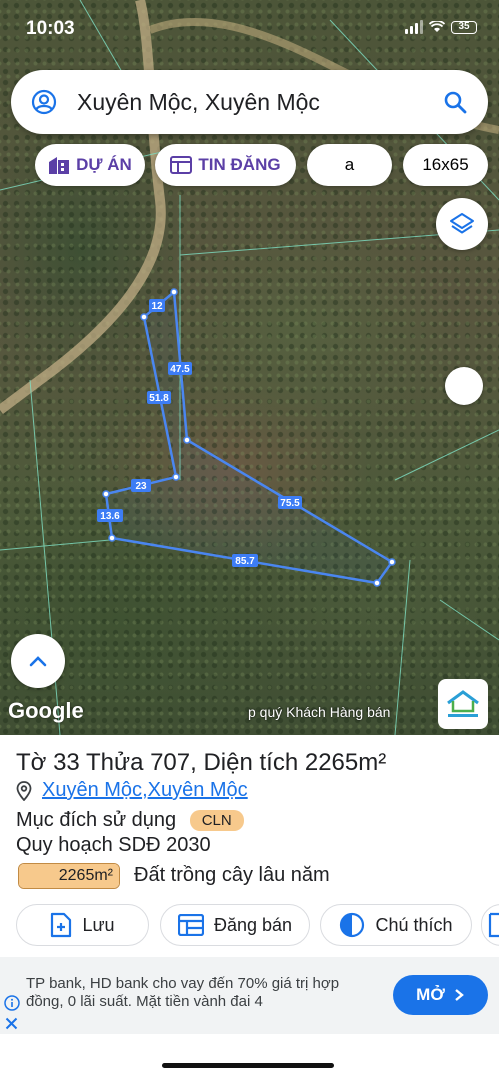 This screenshot has height=1080, width=499. What do you see at coordinates (216, 821) in the screenshot?
I see `purpose-badge: CLN` at bounding box center [216, 821].